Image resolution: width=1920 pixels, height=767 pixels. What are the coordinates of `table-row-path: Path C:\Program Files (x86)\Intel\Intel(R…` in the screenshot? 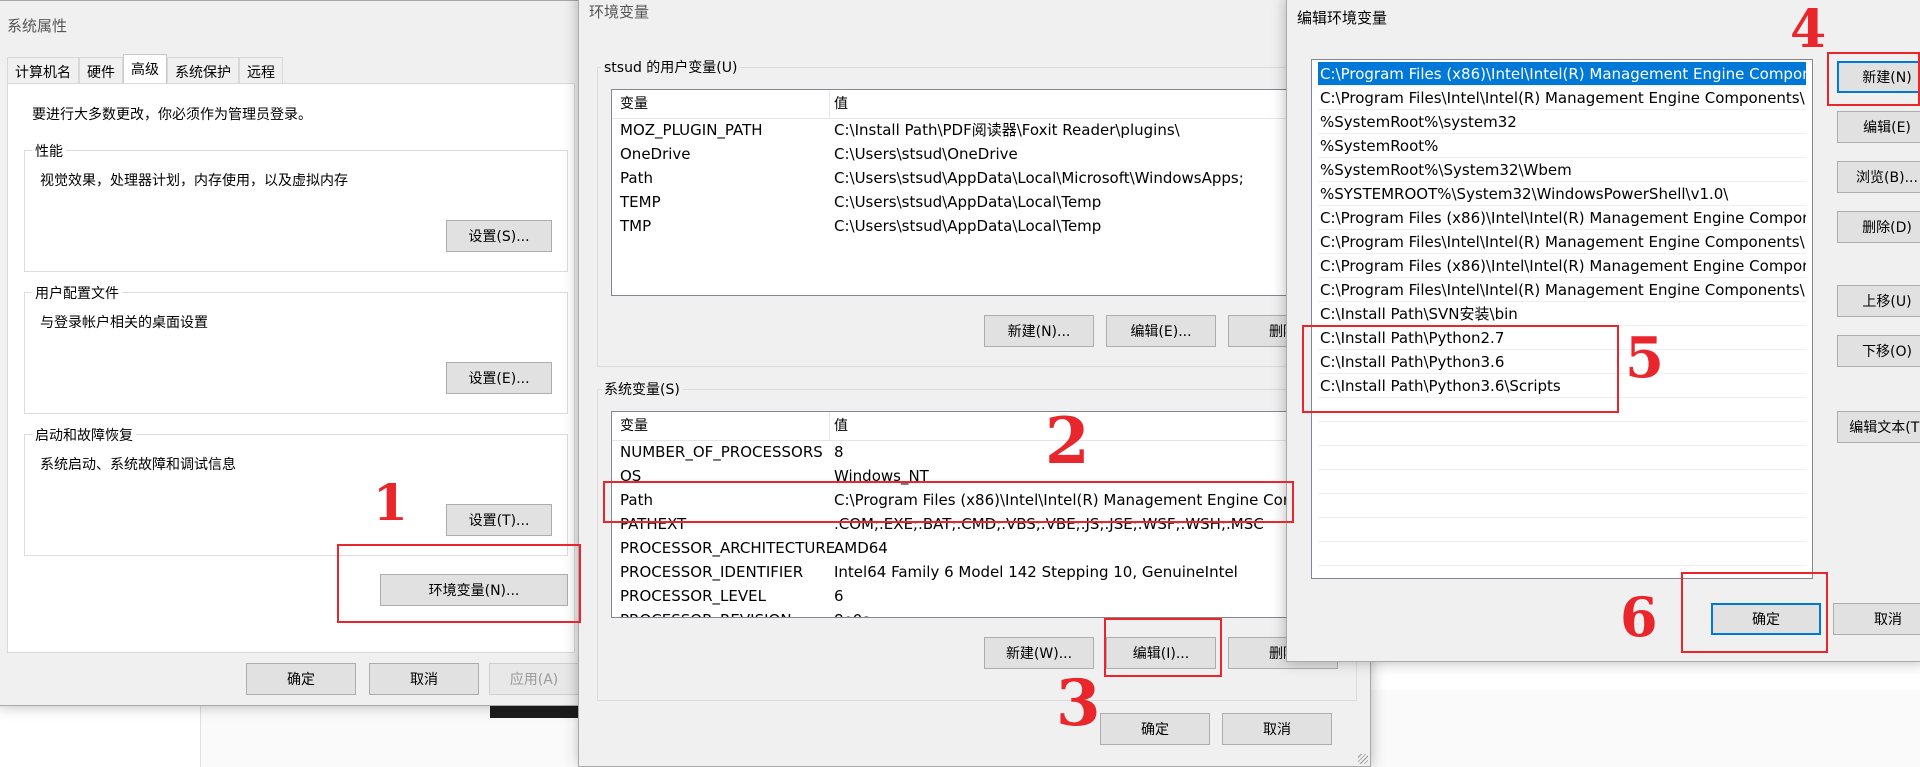 It's located at (981, 500).